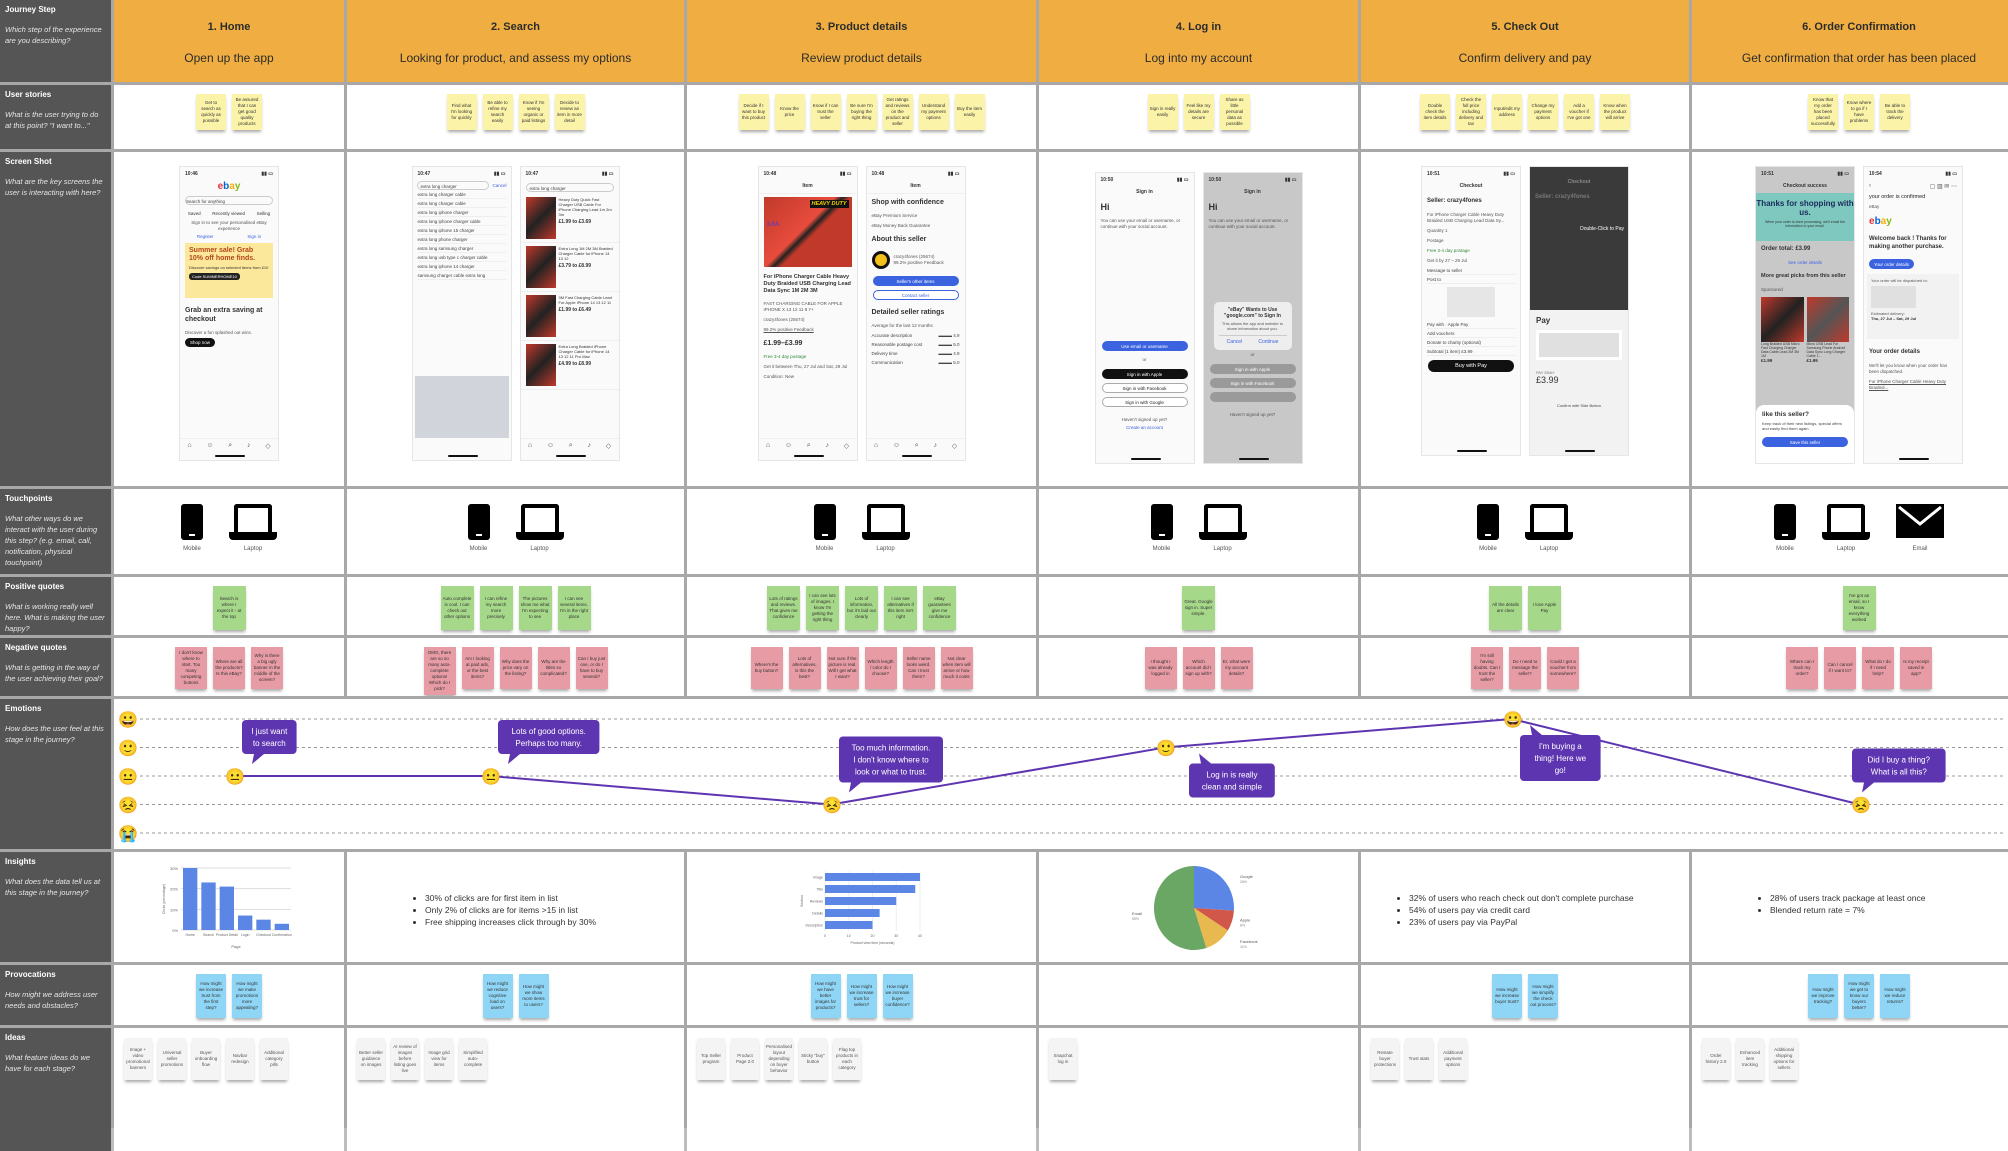  What do you see at coordinates (1063, 1059) in the screenshot?
I see `white-sticky-note: Snapchat log in` at bounding box center [1063, 1059].